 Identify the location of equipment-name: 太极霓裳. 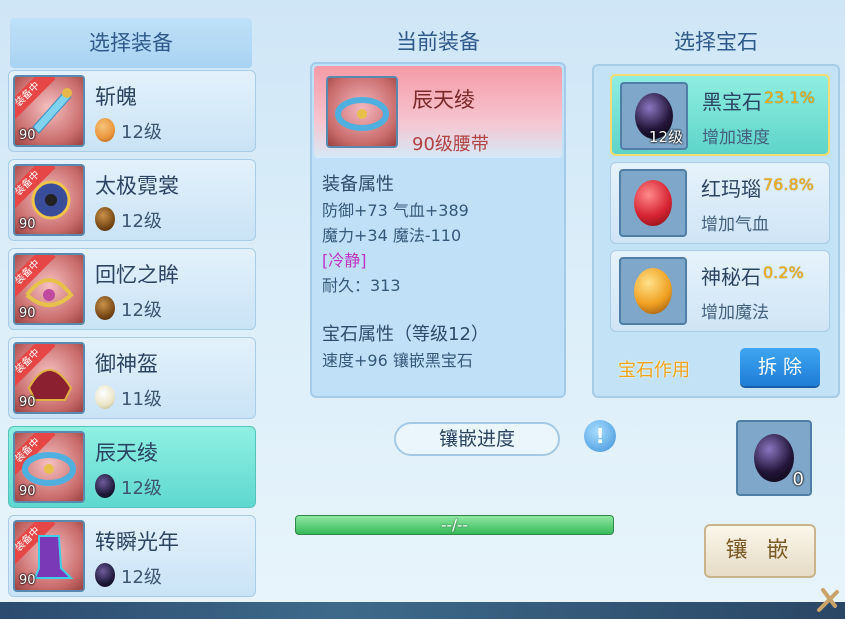
(137, 186).